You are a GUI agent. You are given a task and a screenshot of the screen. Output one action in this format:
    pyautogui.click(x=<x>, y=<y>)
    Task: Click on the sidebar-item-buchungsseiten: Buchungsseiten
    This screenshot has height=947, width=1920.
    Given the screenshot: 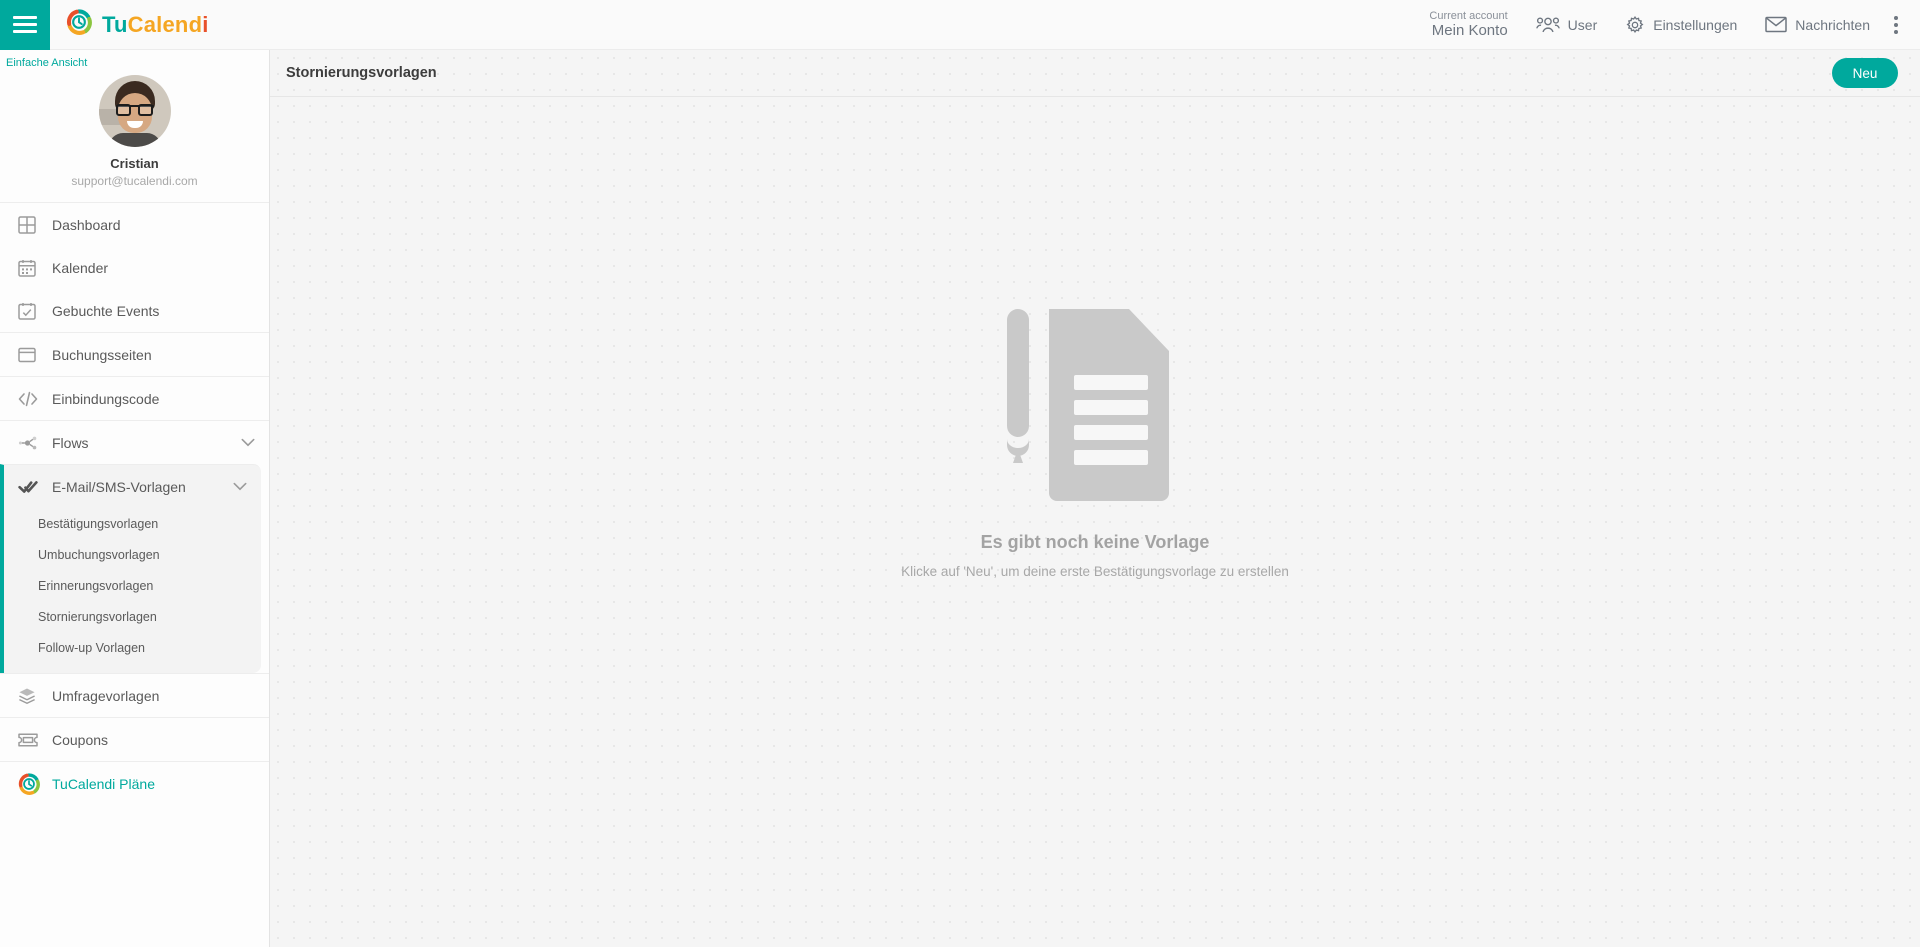 What is the action you would take?
    pyautogui.click(x=134, y=354)
    